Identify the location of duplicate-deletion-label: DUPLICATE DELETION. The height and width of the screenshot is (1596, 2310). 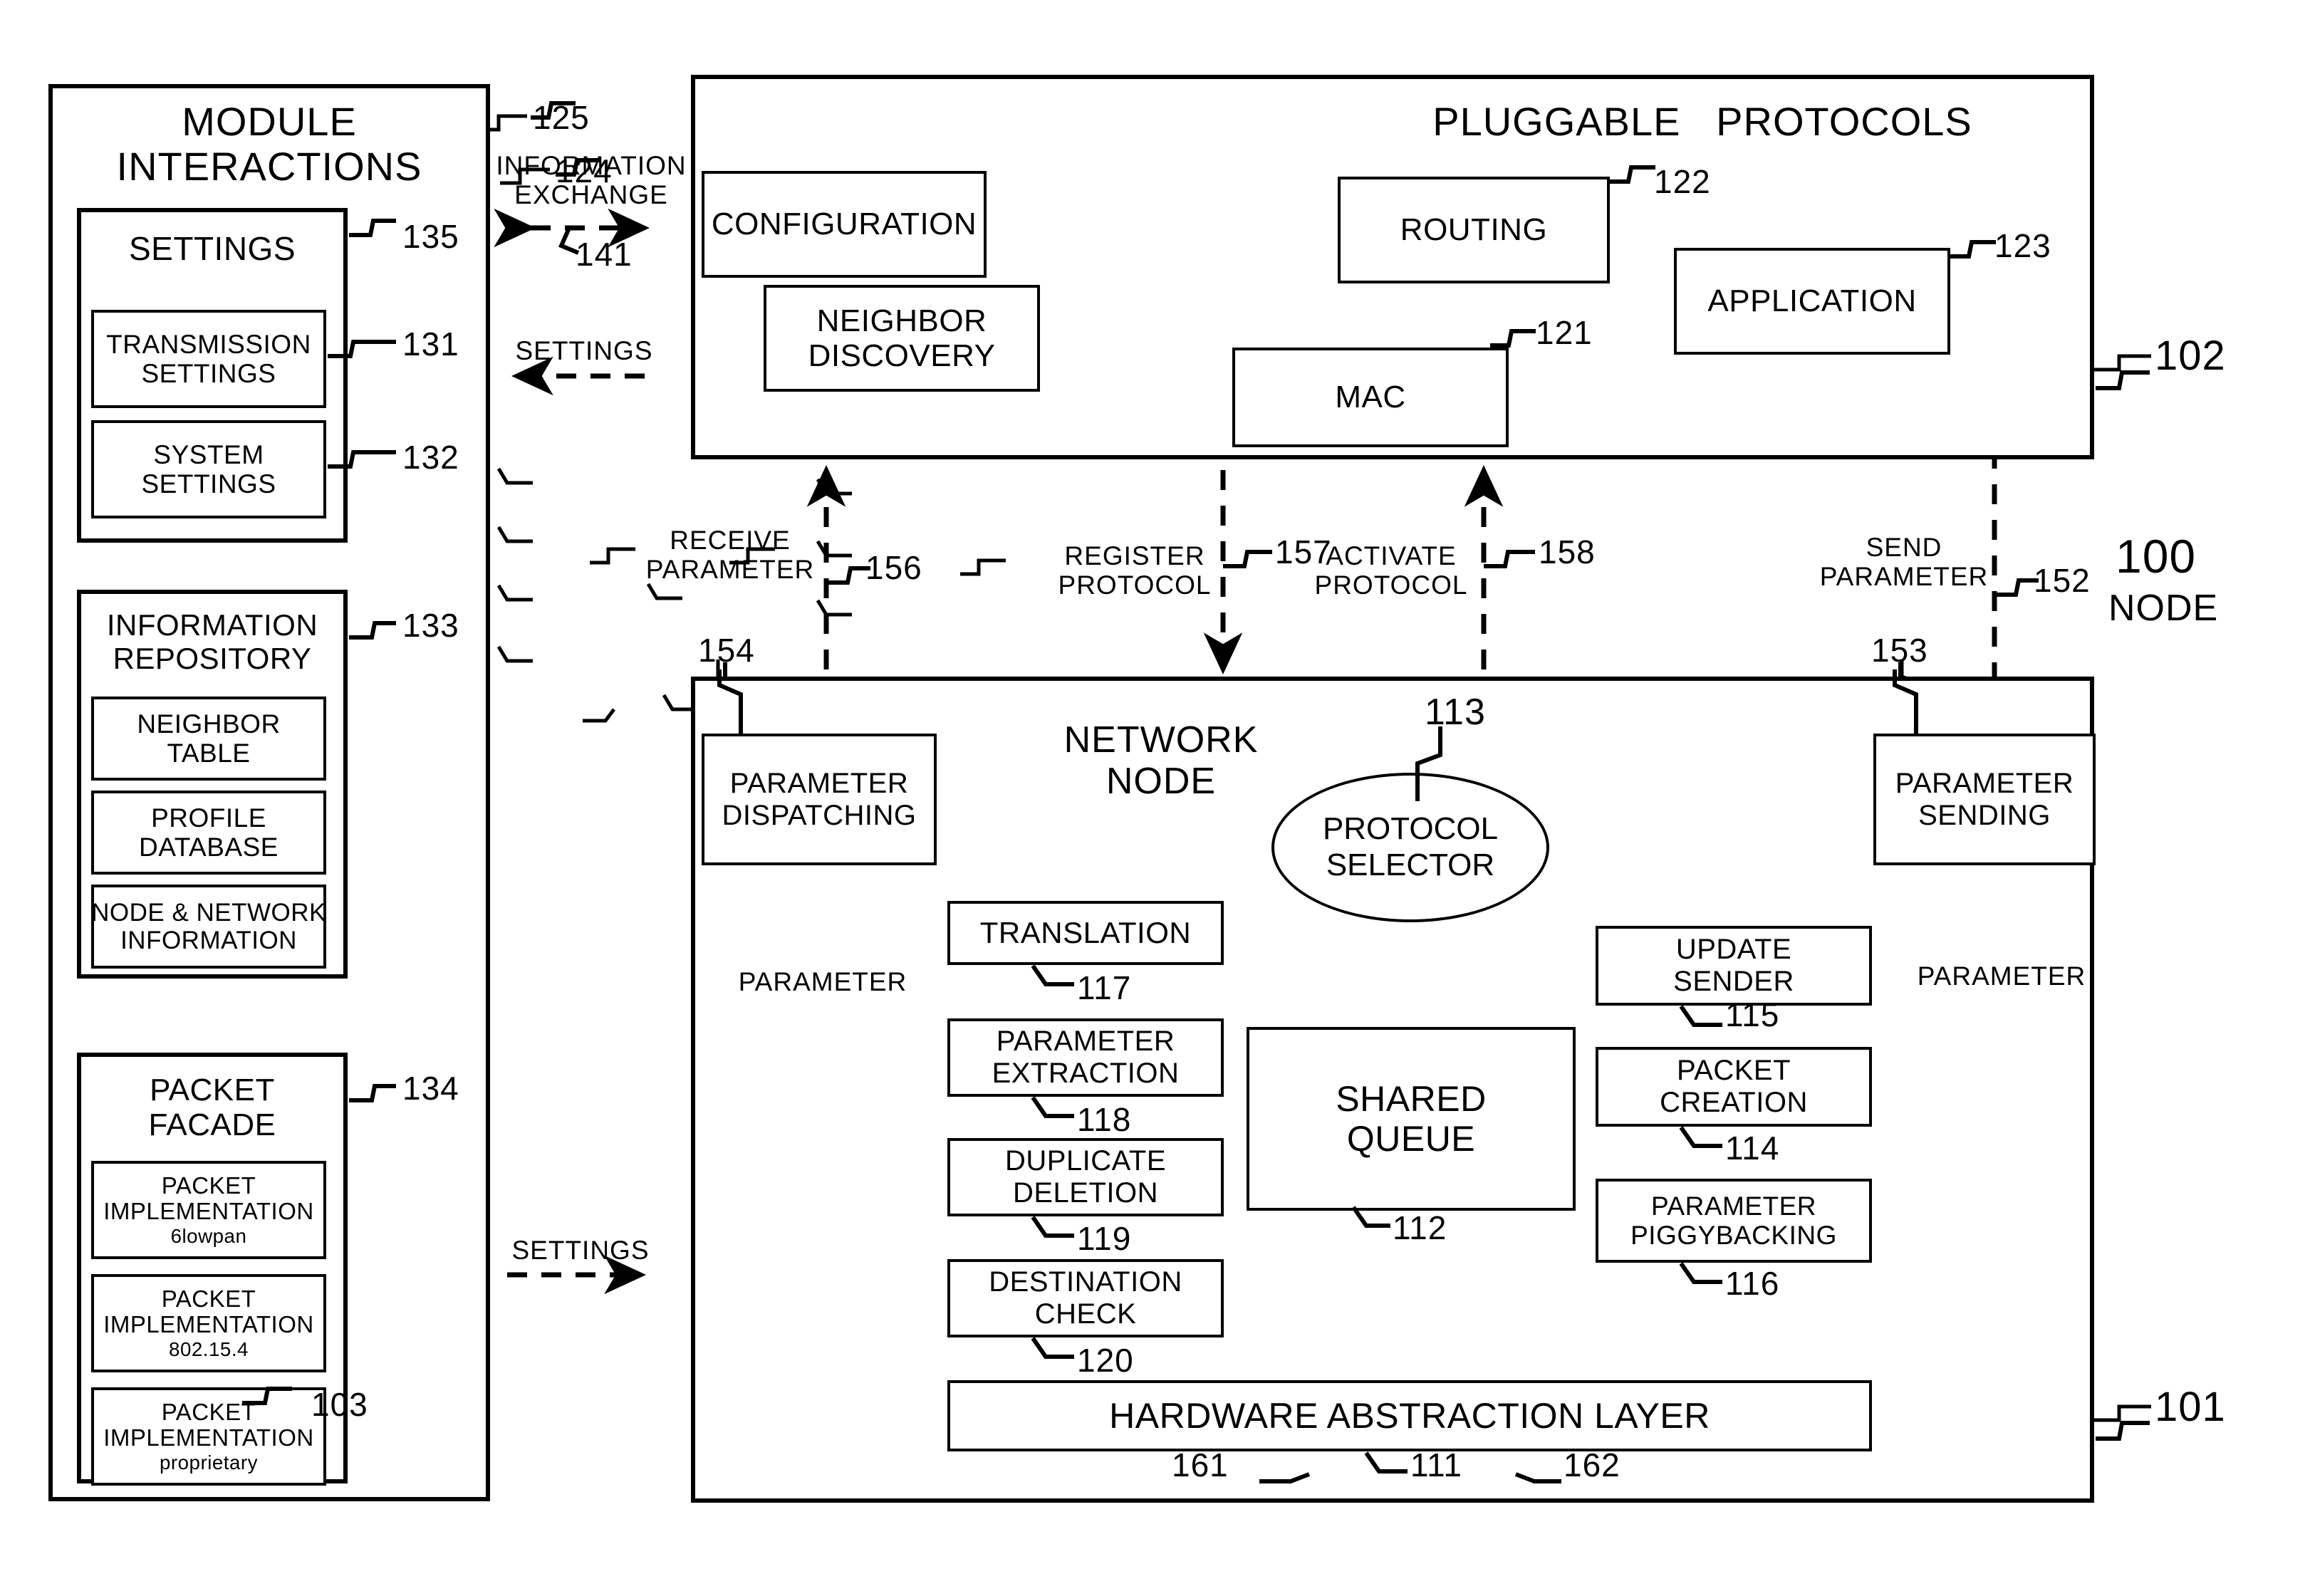
(1086, 1177).